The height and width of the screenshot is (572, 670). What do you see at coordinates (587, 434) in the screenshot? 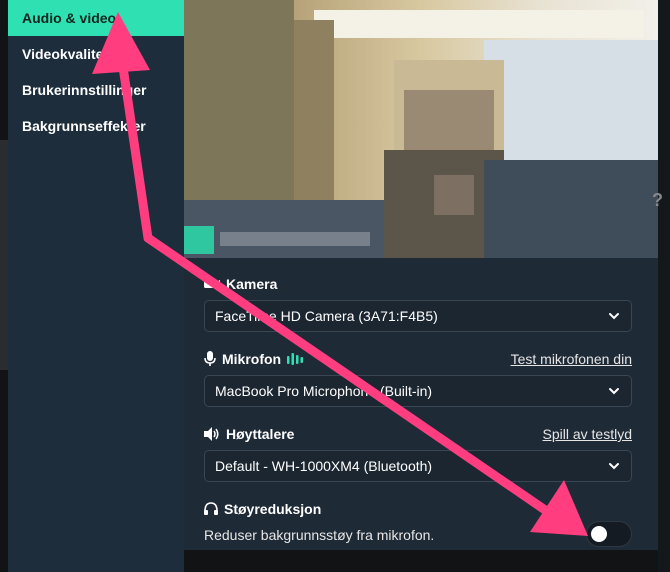
I see `play-test-sound-link: Spill av testlyd` at bounding box center [587, 434].